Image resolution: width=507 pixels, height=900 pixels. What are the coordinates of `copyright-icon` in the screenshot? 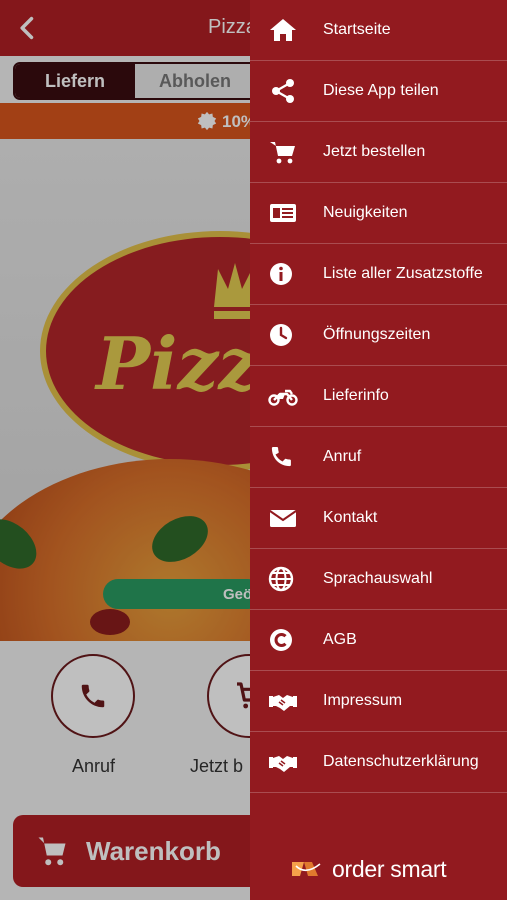 It's located at (281, 640).